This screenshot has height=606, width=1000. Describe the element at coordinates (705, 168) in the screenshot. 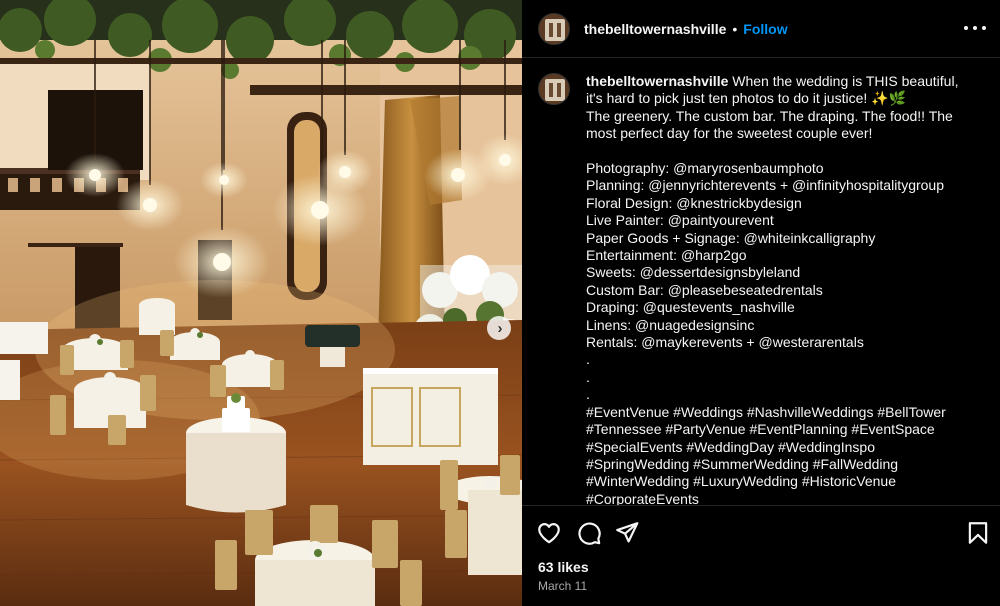

I see `caption-line: Photography: @maryrosenbaumphoto` at that location.